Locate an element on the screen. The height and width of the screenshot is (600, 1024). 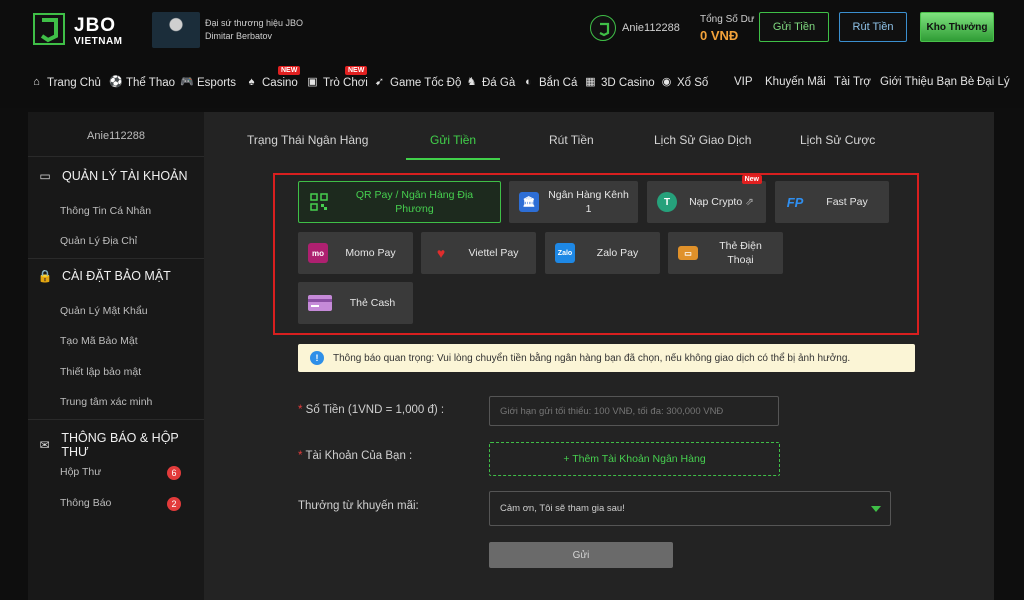
phone-card-icon: ▭ is located at coordinates (688, 253).